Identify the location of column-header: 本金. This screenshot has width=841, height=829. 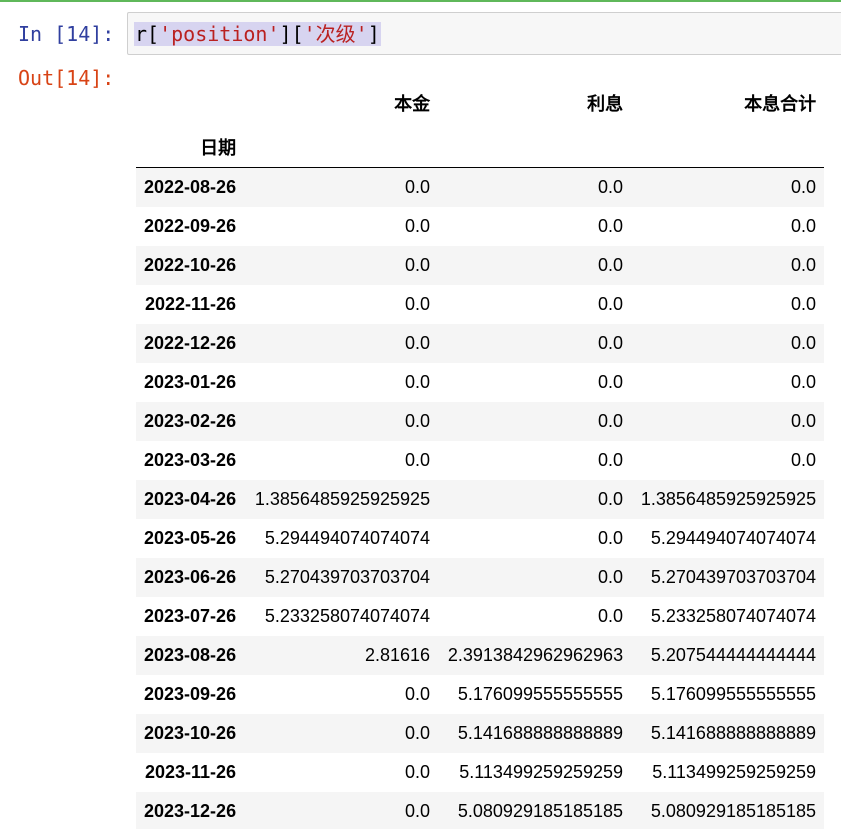
(412, 104).